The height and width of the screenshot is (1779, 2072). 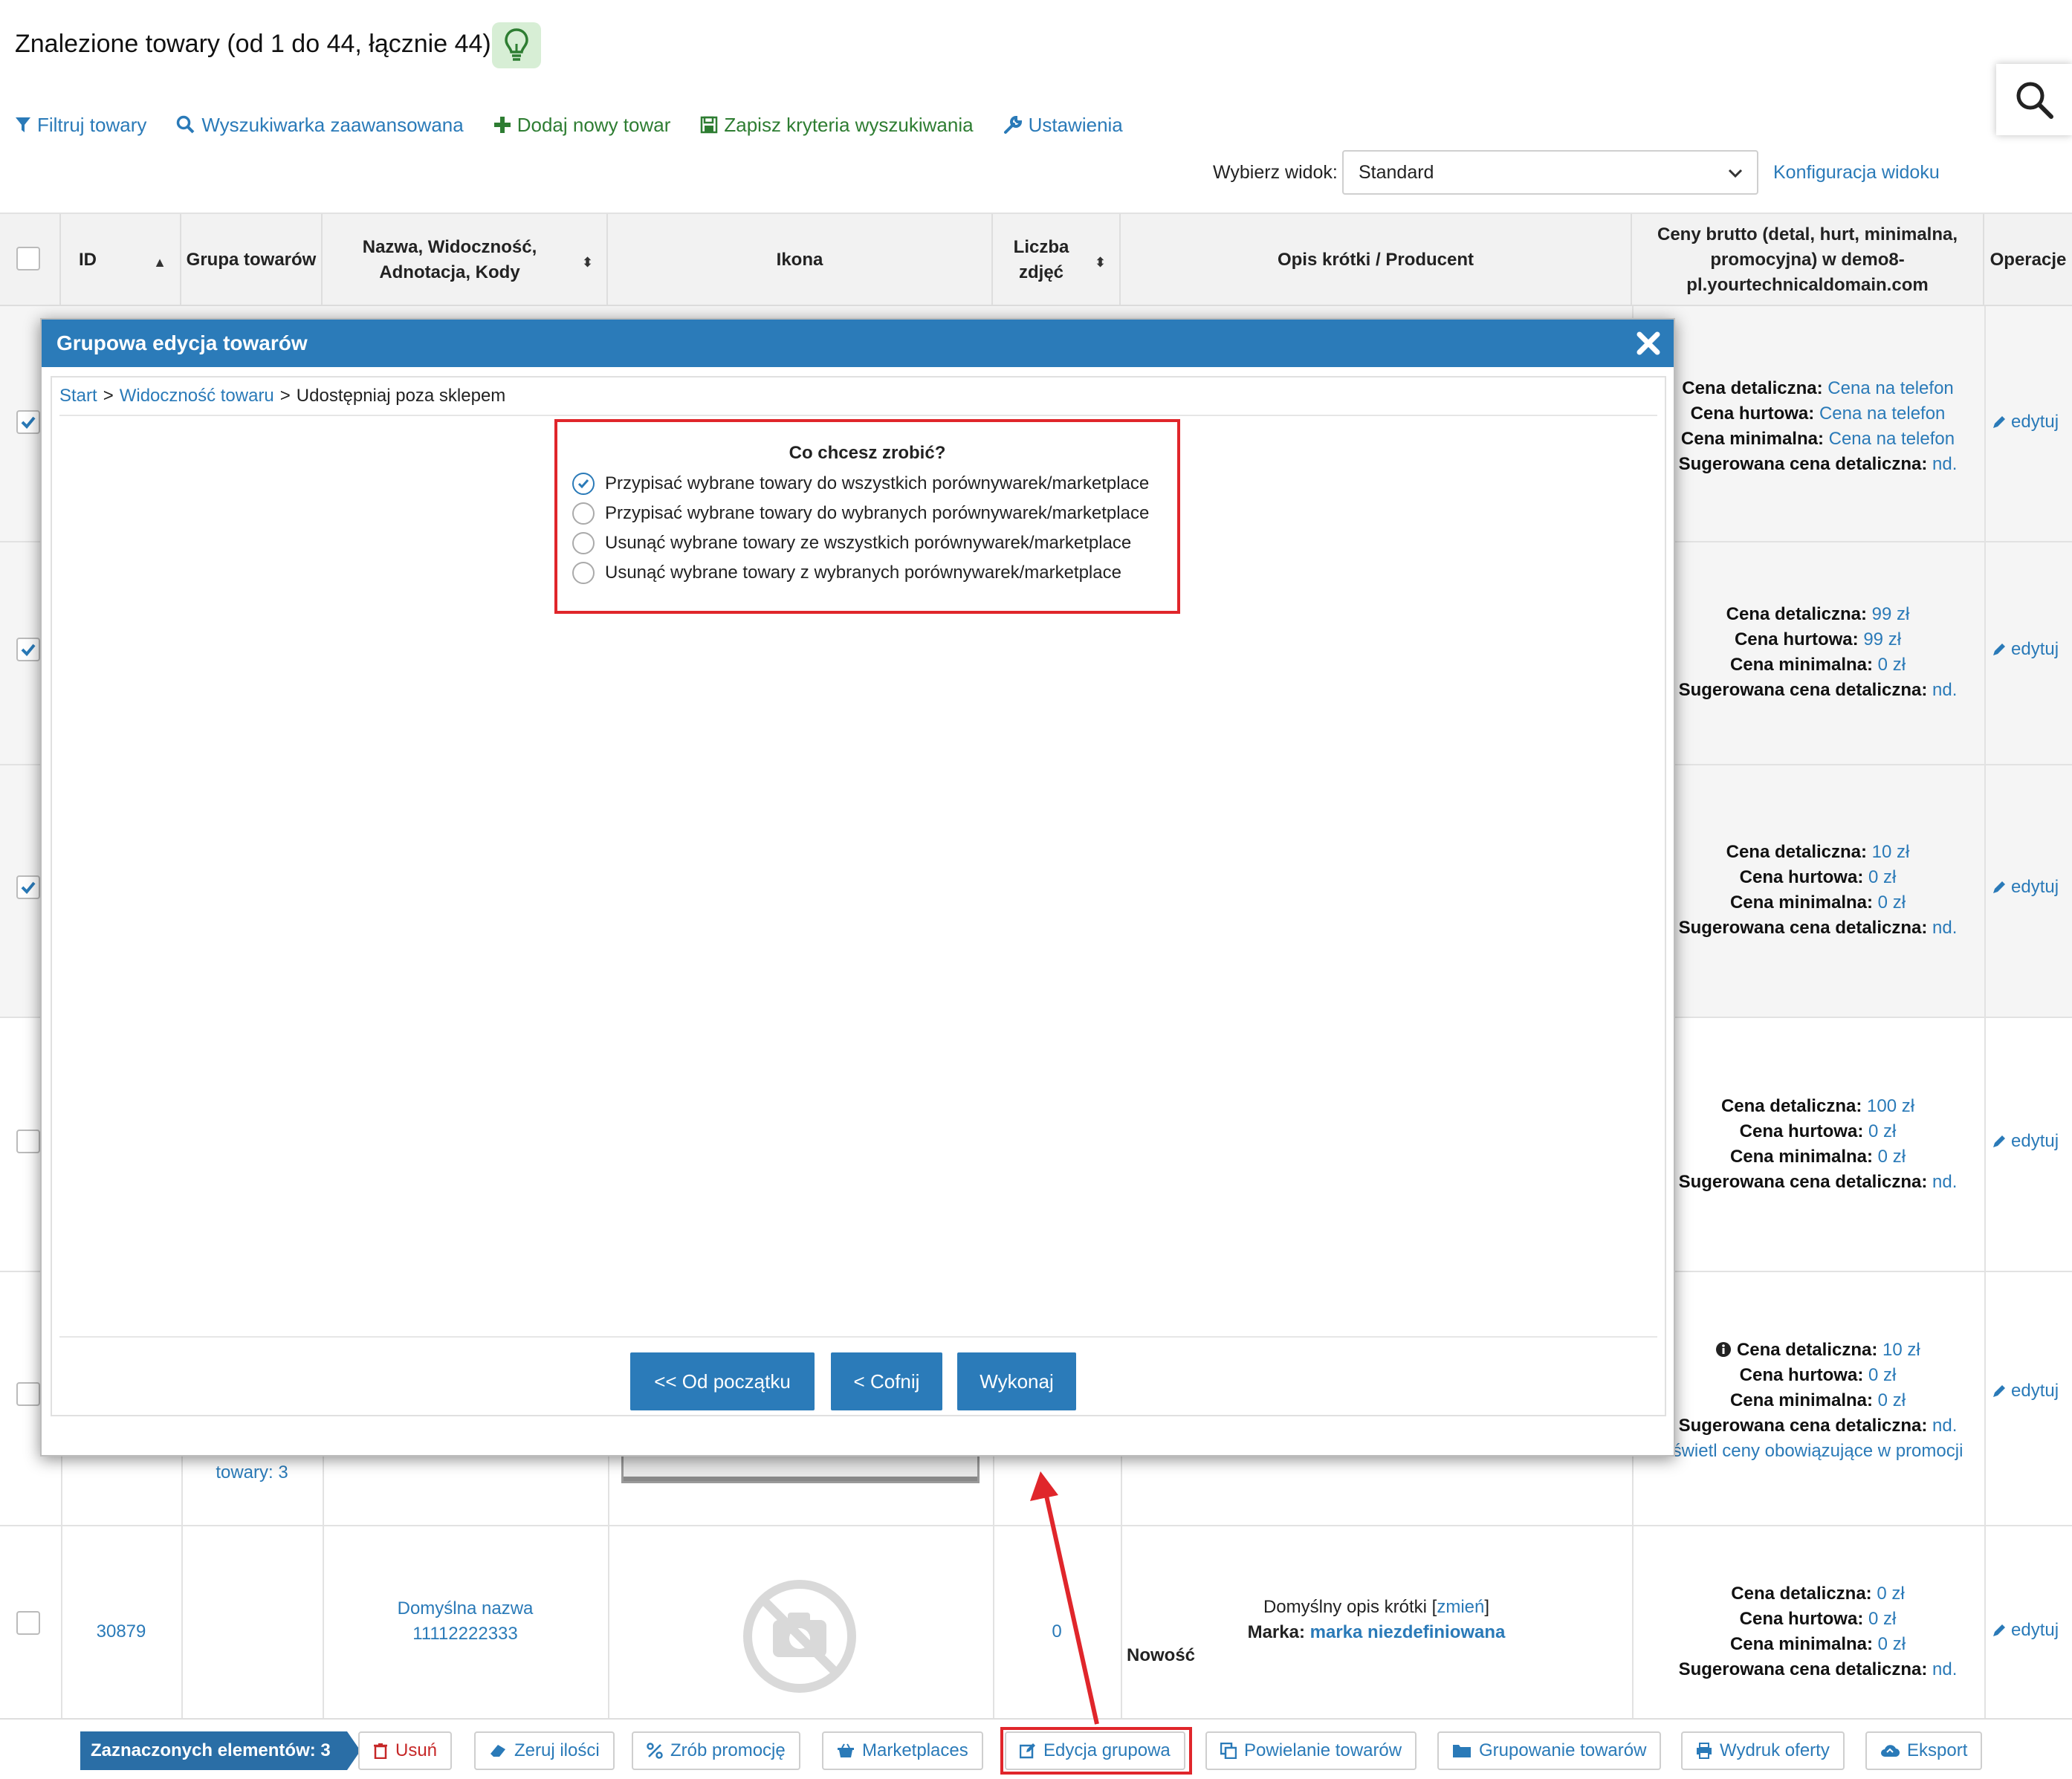 I want to click on retail-price-value: 99 zł, so click(x=1891, y=614).